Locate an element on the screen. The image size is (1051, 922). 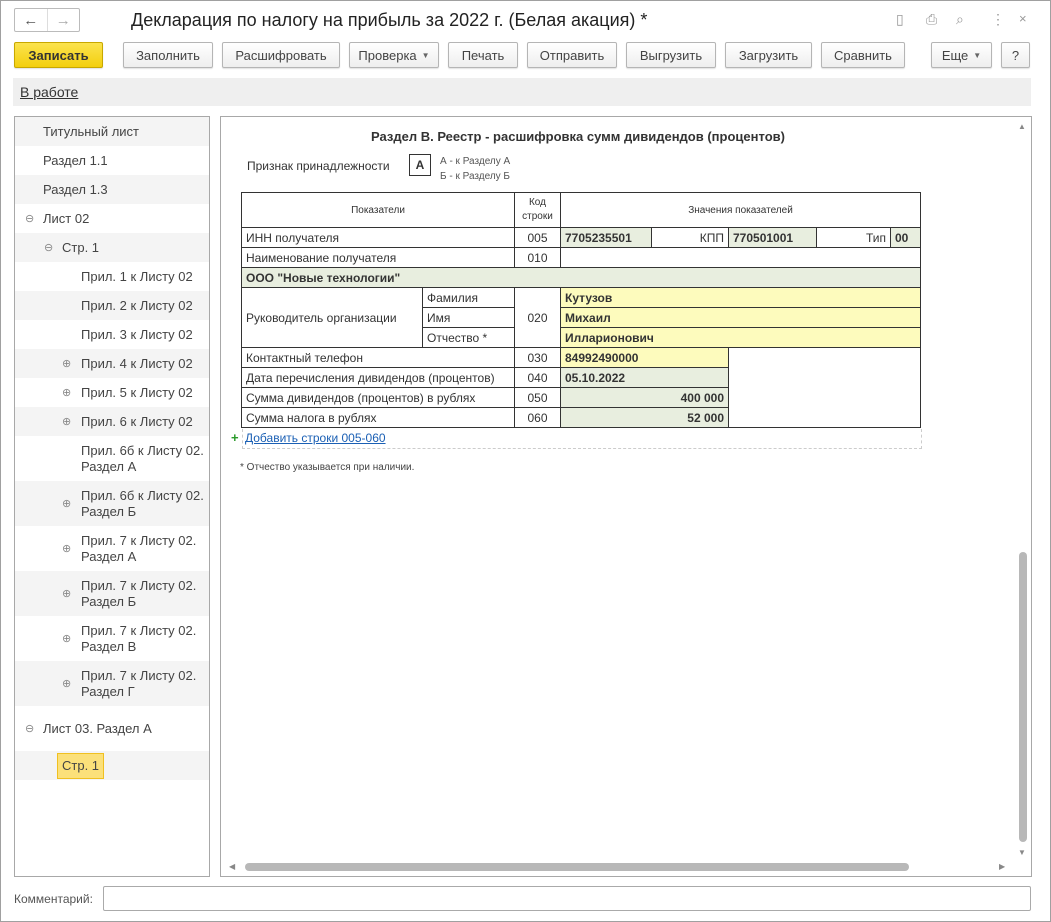
tax-field: 52 000 is located at coordinates (644, 417).